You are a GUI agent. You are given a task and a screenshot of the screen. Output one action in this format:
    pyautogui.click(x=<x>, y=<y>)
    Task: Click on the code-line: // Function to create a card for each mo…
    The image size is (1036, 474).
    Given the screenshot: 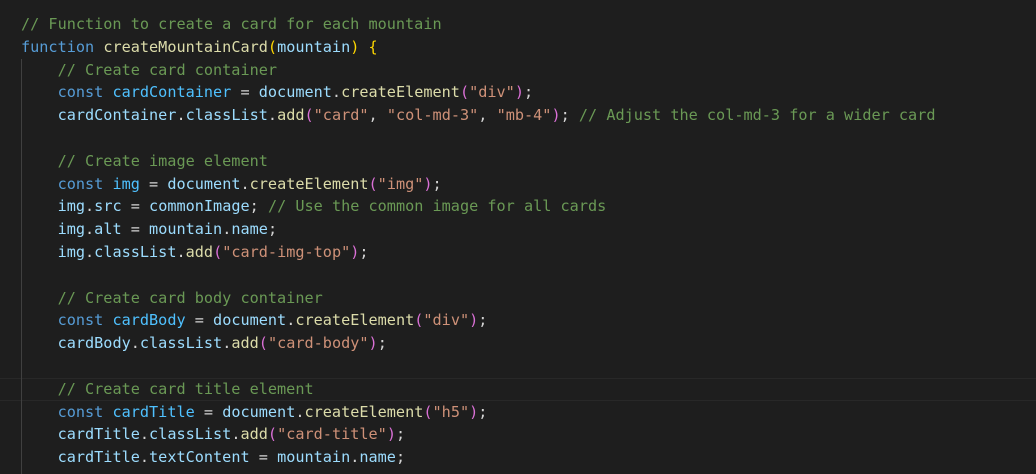 What is the action you would take?
    pyautogui.click(x=231, y=24)
    